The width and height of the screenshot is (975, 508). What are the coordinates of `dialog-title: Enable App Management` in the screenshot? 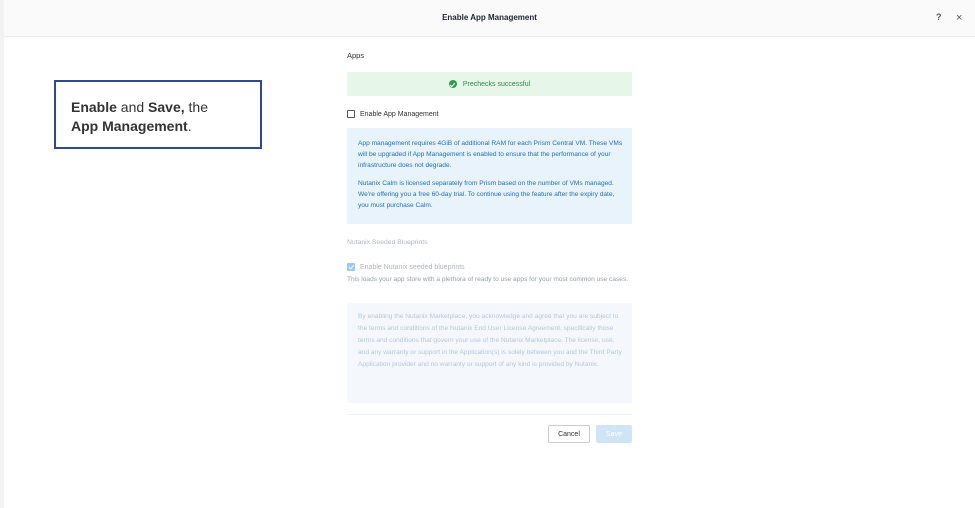 It's located at (489, 17).